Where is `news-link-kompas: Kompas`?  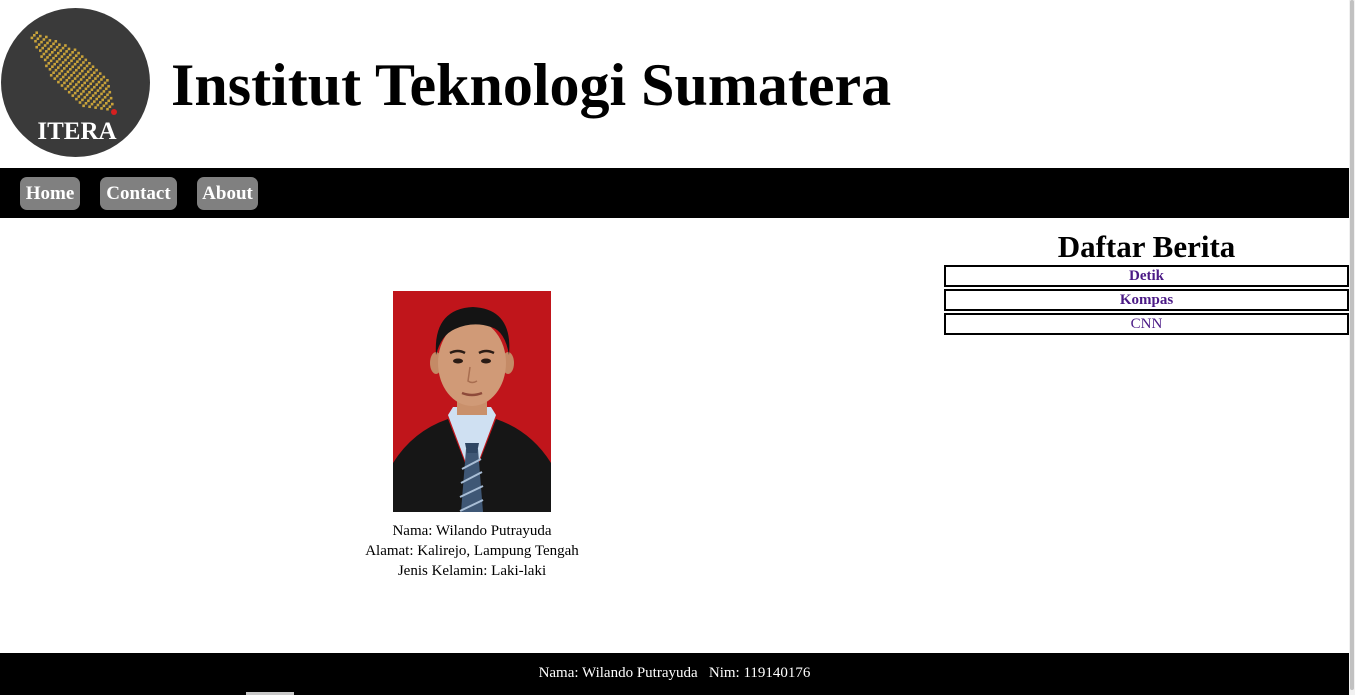 news-link-kompas: Kompas is located at coordinates (1146, 300).